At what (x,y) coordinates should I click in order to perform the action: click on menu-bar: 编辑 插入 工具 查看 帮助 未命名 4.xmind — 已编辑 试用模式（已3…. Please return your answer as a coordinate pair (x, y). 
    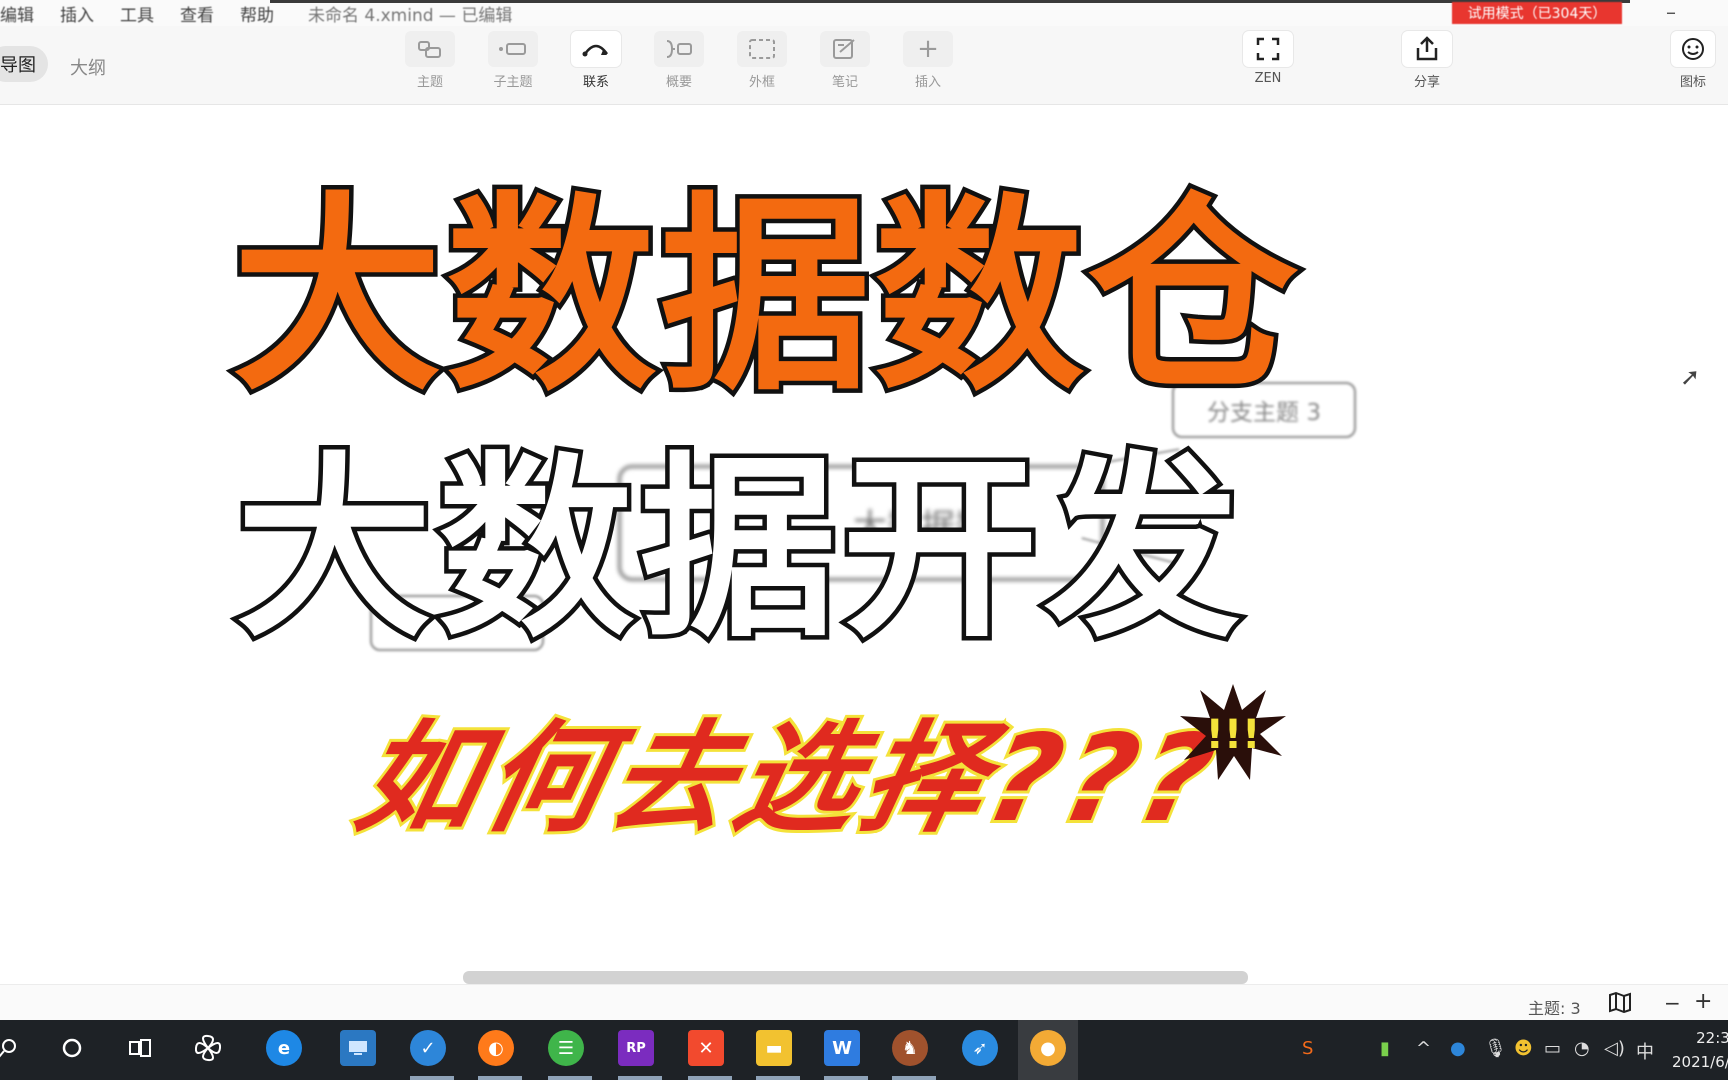
    Looking at the image, I should click on (864, 13).